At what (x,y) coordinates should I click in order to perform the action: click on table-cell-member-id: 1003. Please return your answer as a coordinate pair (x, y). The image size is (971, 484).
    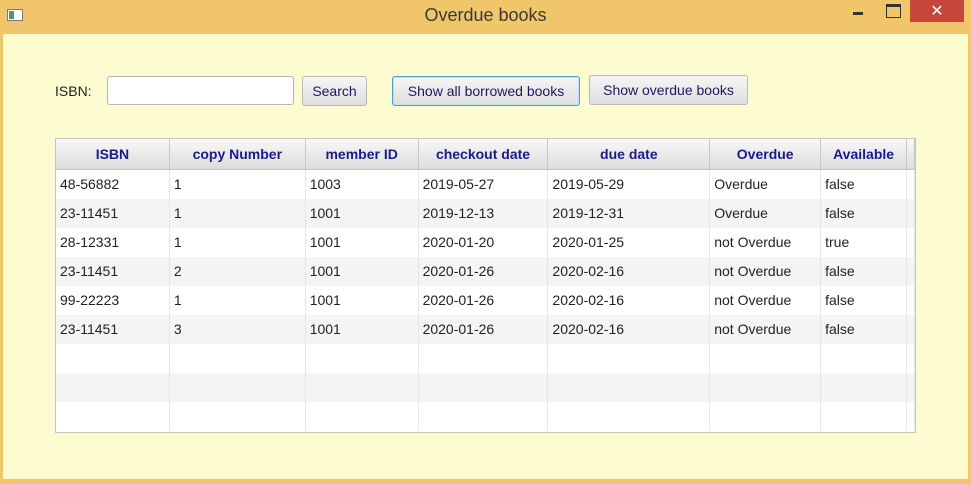
    Looking at the image, I should click on (362, 184).